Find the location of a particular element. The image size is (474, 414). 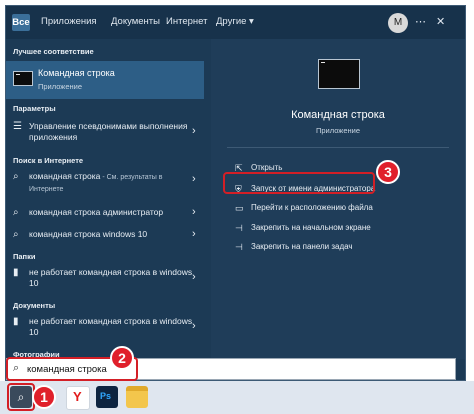

preview-app-name: Командная строка is located at coordinates (338, 115).